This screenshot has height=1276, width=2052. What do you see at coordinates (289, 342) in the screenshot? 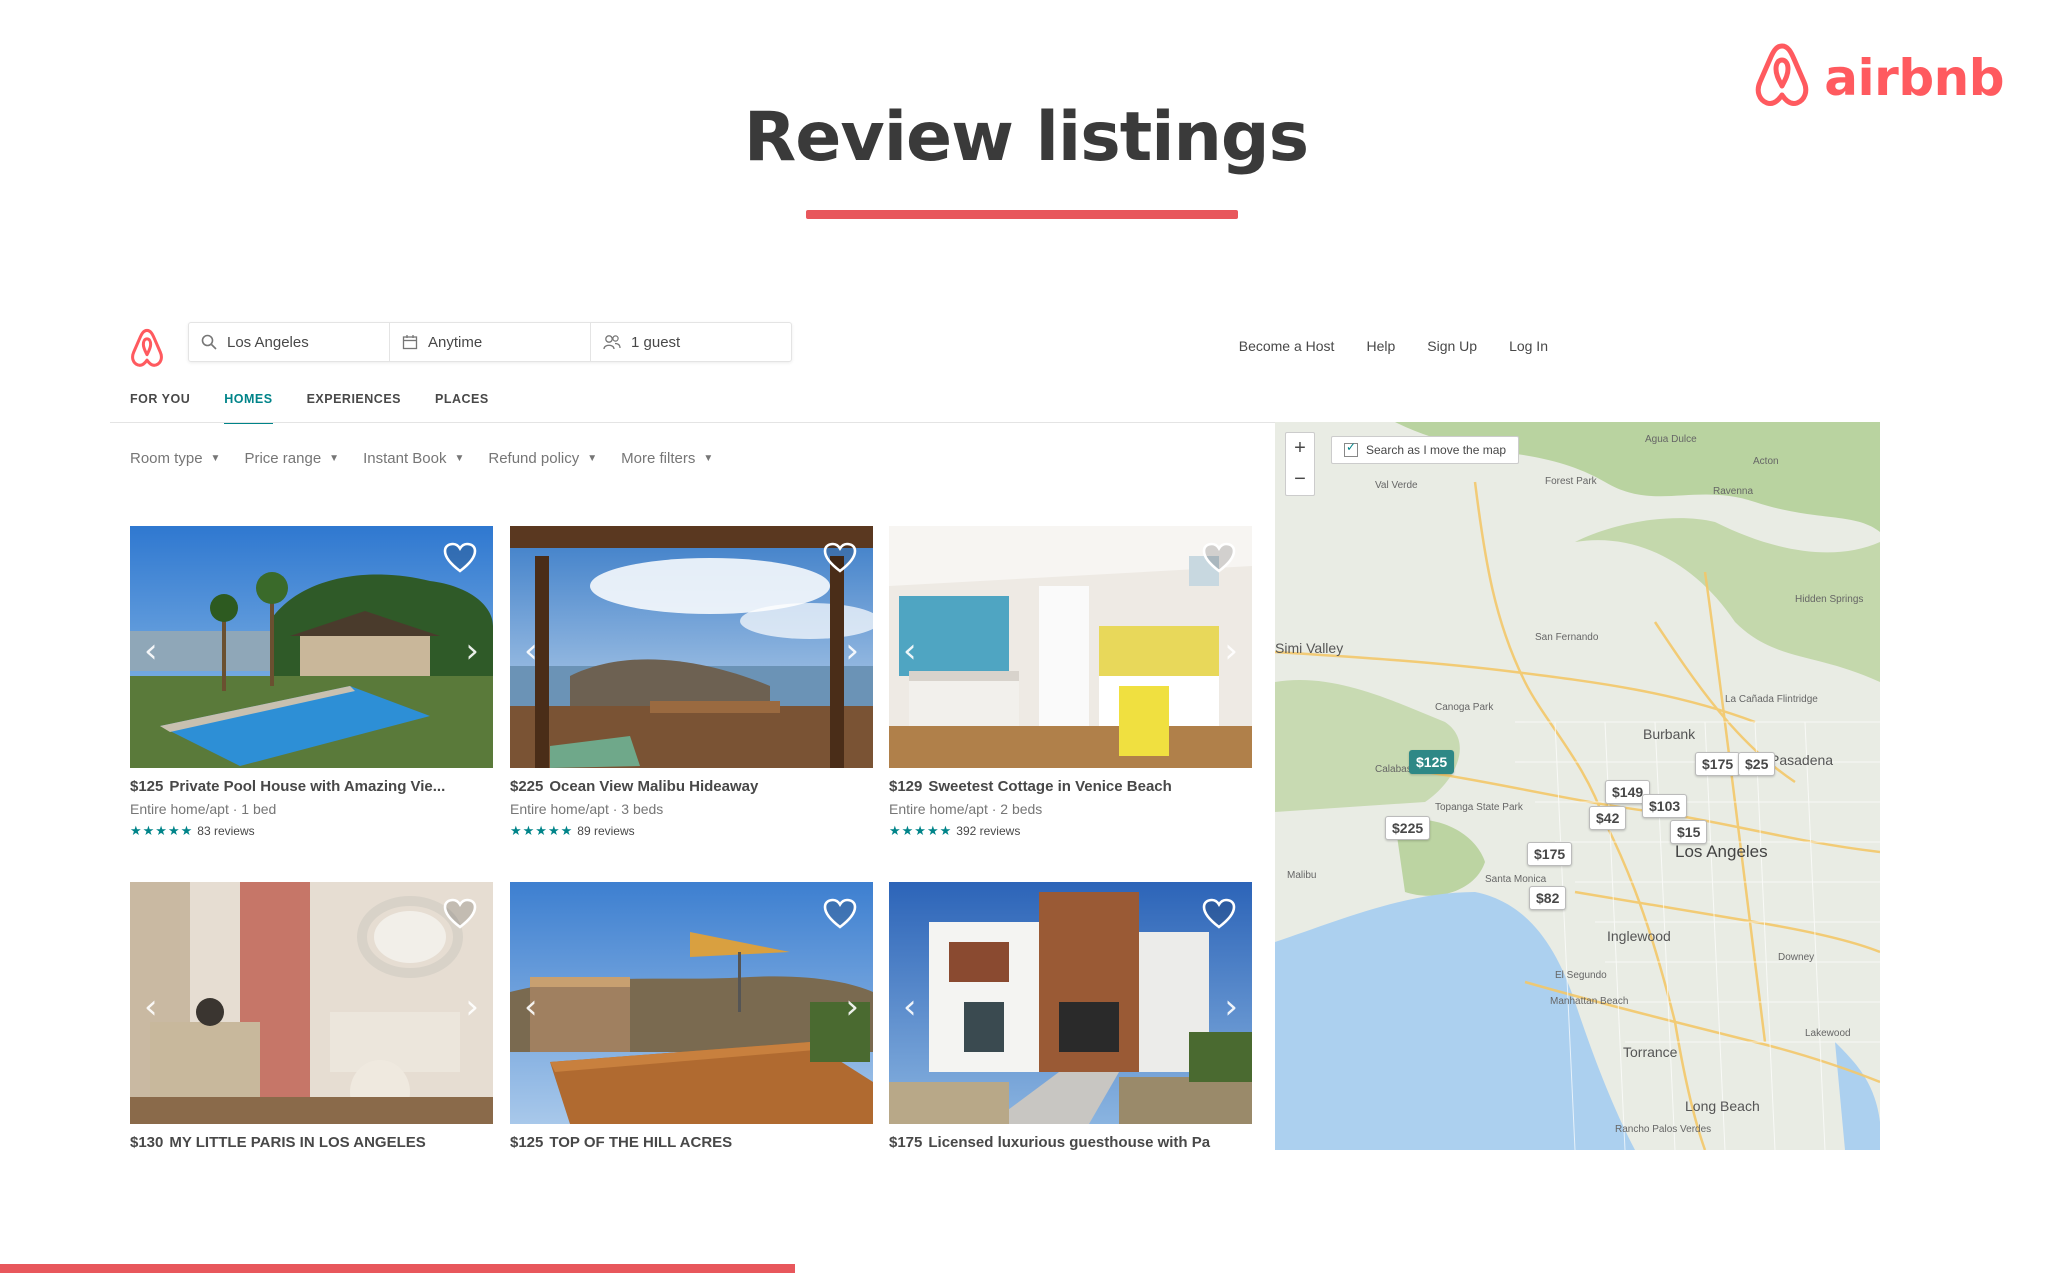
I see `location-input: Los Angeles` at bounding box center [289, 342].